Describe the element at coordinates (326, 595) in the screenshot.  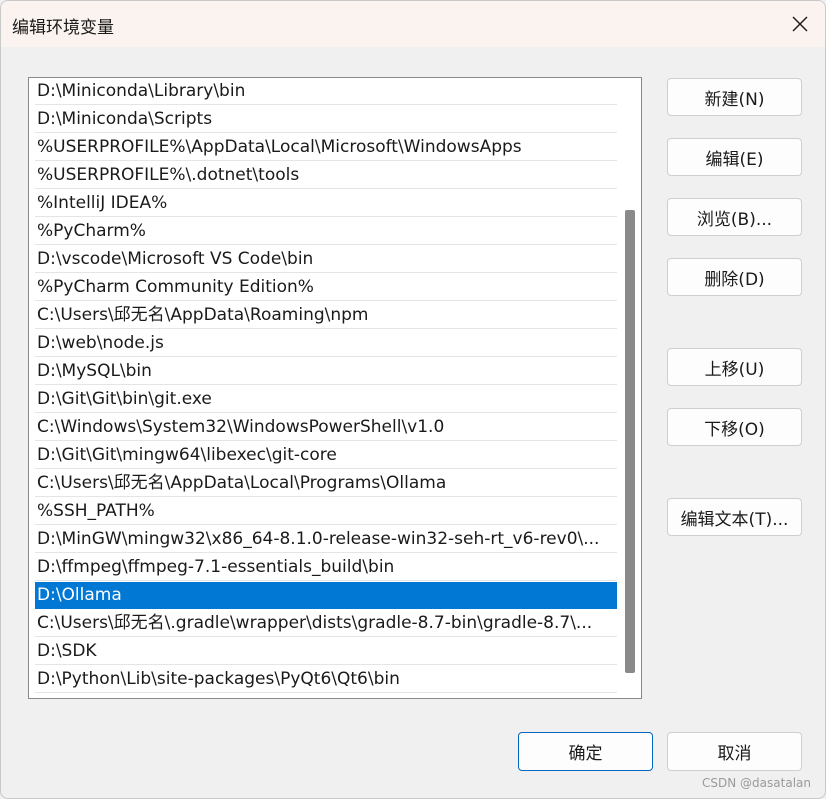
I see `list-item-selected: D:\Ollama` at that location.